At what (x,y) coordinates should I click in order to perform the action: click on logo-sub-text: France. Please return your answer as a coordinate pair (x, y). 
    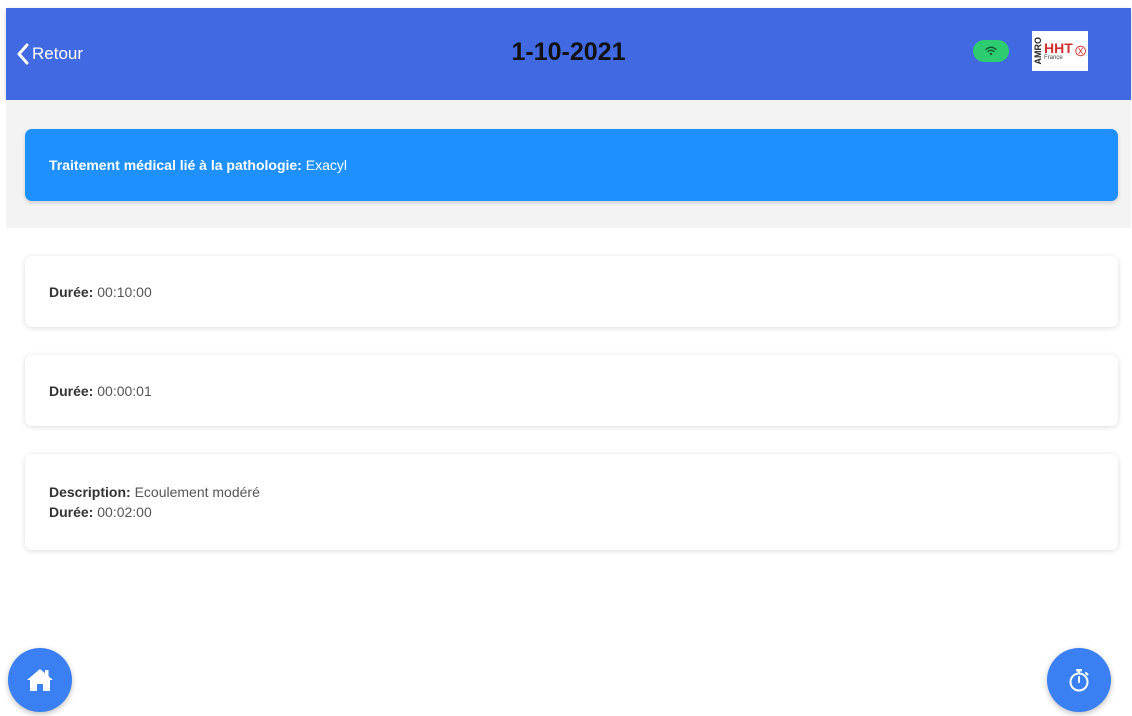
    Looking at the image, I should click on (1053, 57).